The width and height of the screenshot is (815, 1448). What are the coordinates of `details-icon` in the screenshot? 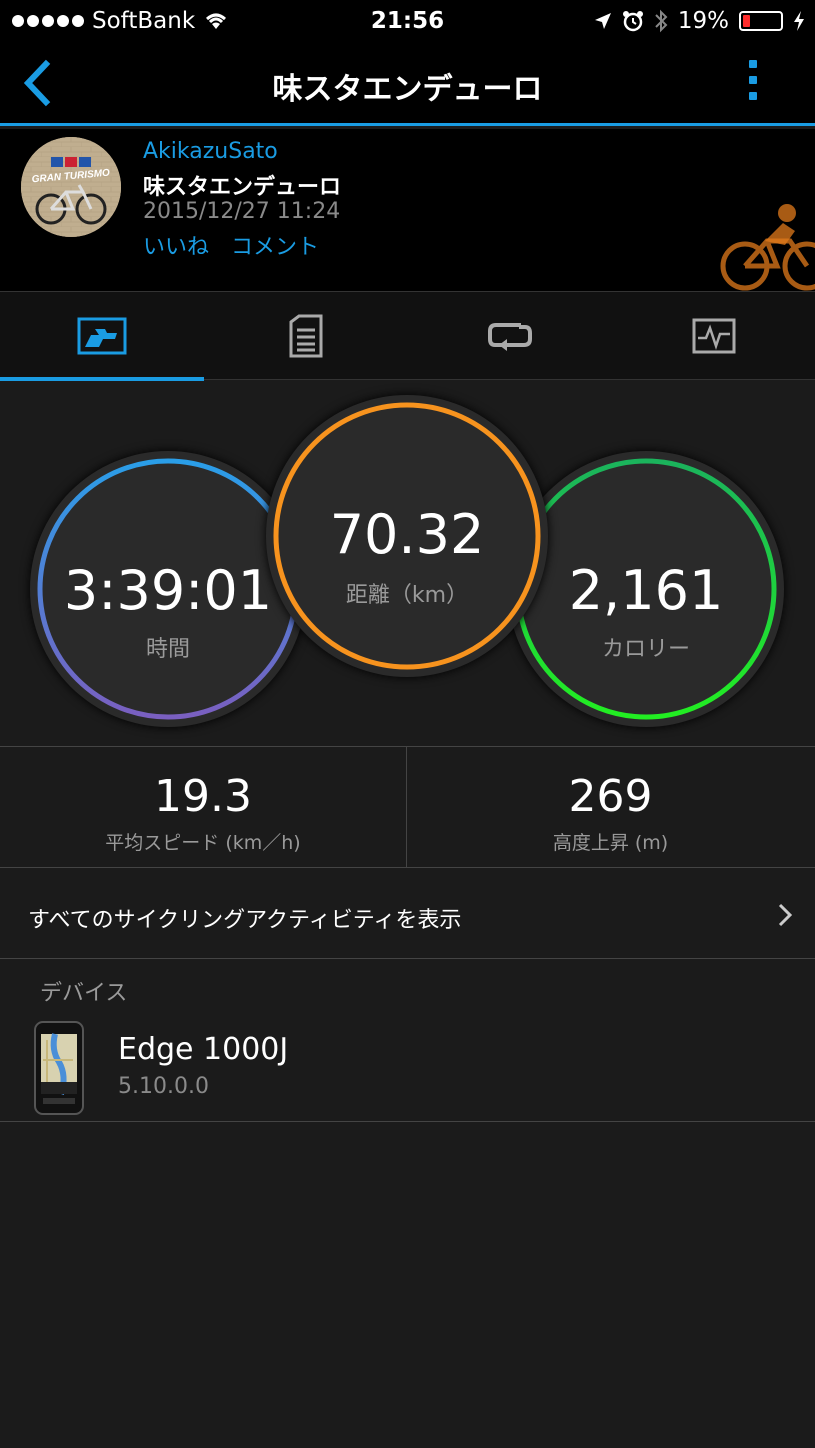 It's located at (306, 336).